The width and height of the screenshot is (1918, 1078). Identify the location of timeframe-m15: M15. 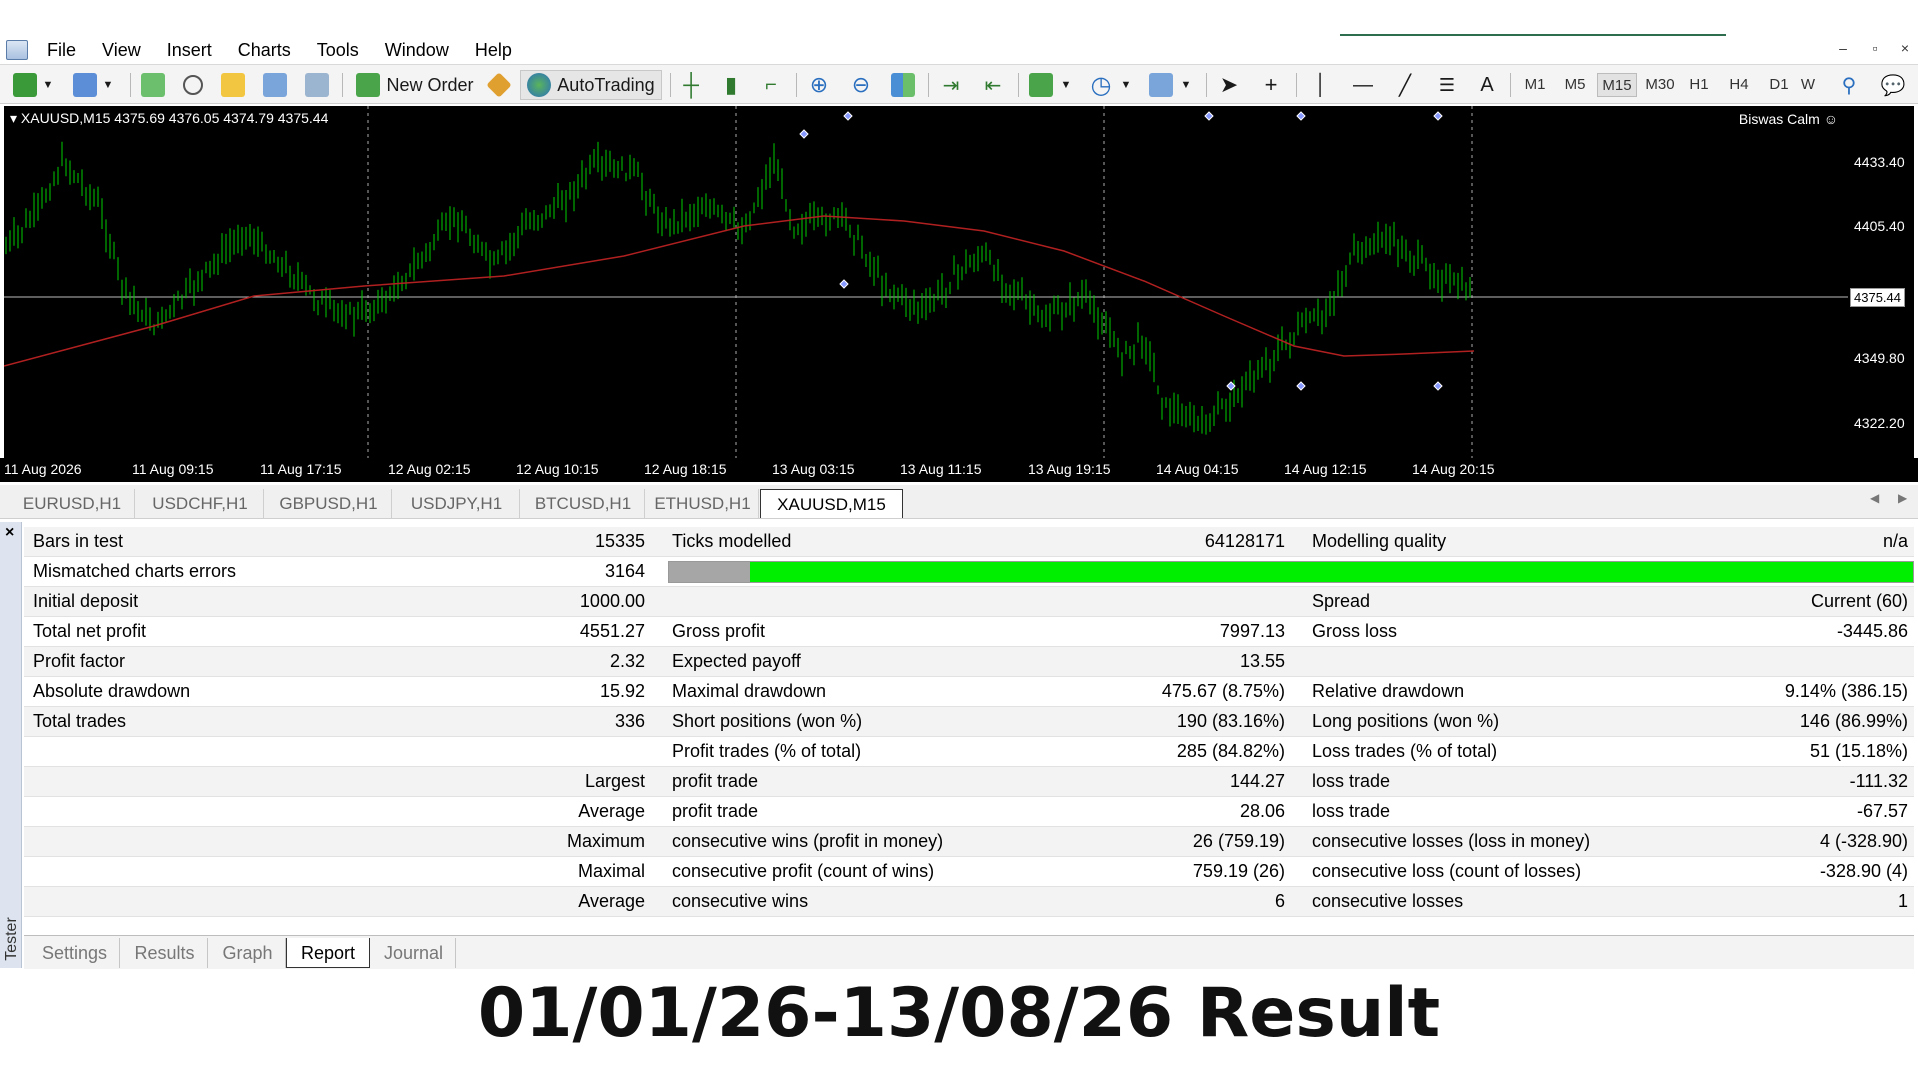
(1617, 85).